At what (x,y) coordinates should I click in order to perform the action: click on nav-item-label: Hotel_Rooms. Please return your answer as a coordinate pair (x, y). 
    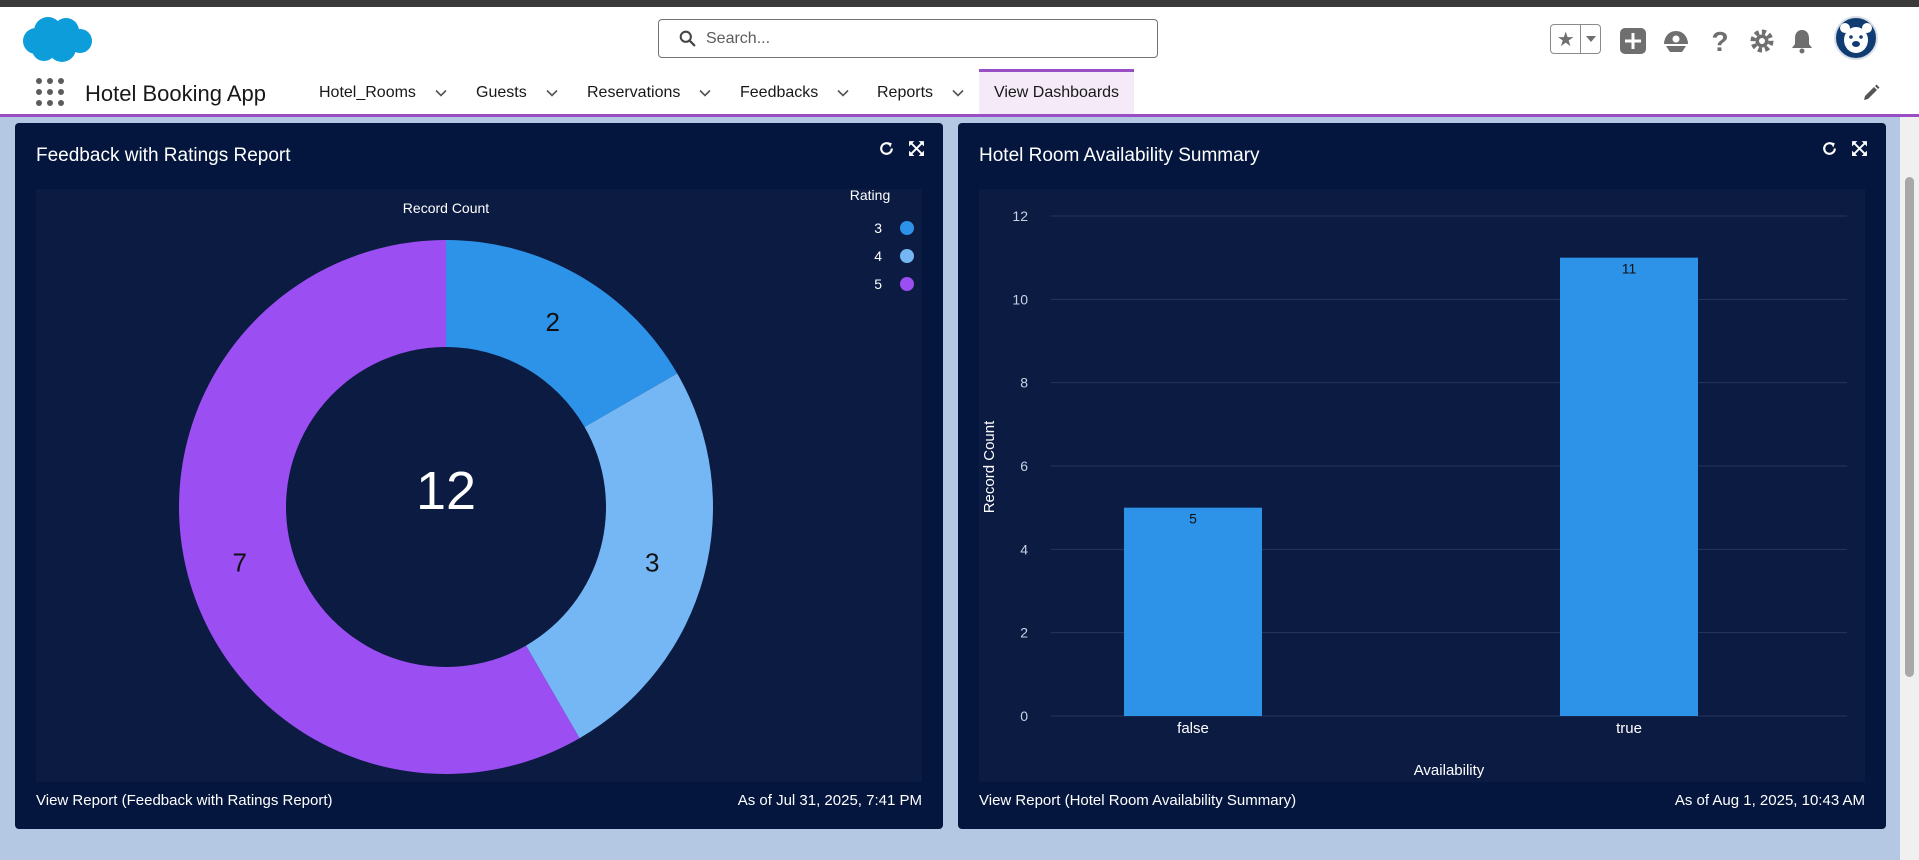
    Looking at the image, I should click on (367, 92).